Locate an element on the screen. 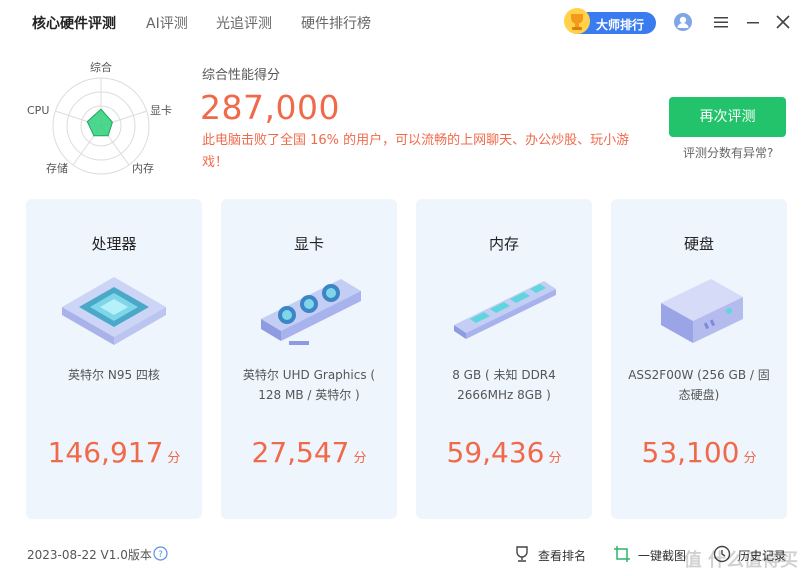  title-bar: 核心硬件评测 AI评测 光追评测 硬件排行榜 大师排行 is located at coordinates (402, 22).